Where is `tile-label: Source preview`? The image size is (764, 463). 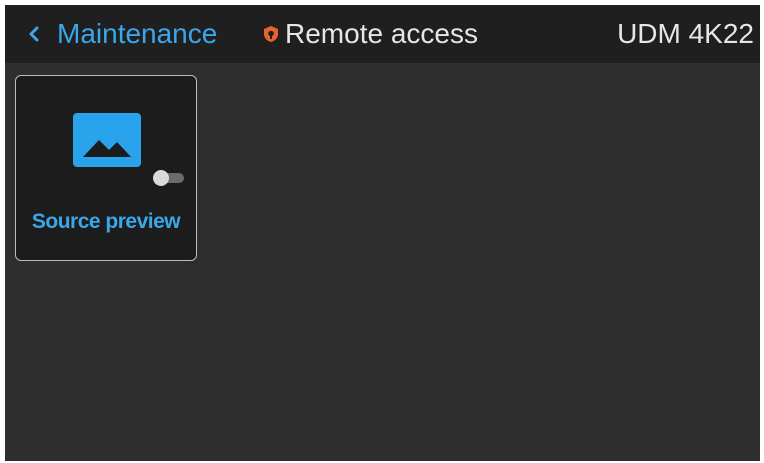
tile-label: Source preview is located at coordinates (106, 221).